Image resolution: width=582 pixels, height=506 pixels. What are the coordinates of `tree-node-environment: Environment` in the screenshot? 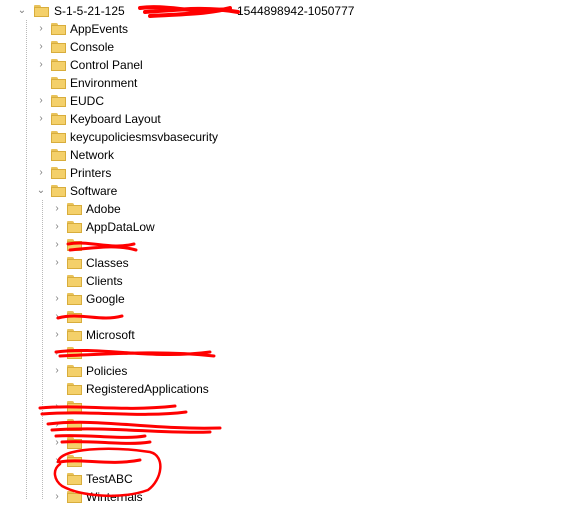 It's located at (280, 83).